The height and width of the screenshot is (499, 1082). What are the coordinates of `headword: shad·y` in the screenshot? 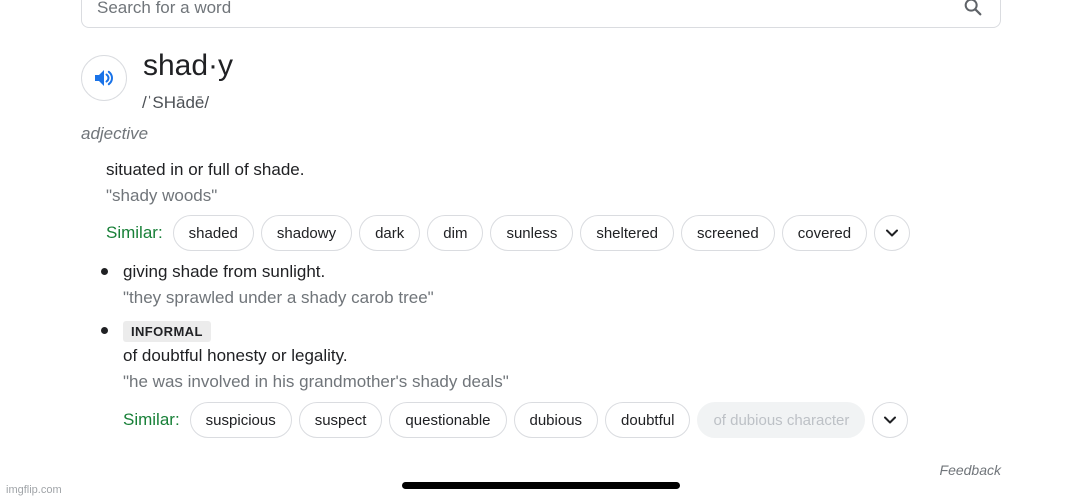 It's located at (188, 65).